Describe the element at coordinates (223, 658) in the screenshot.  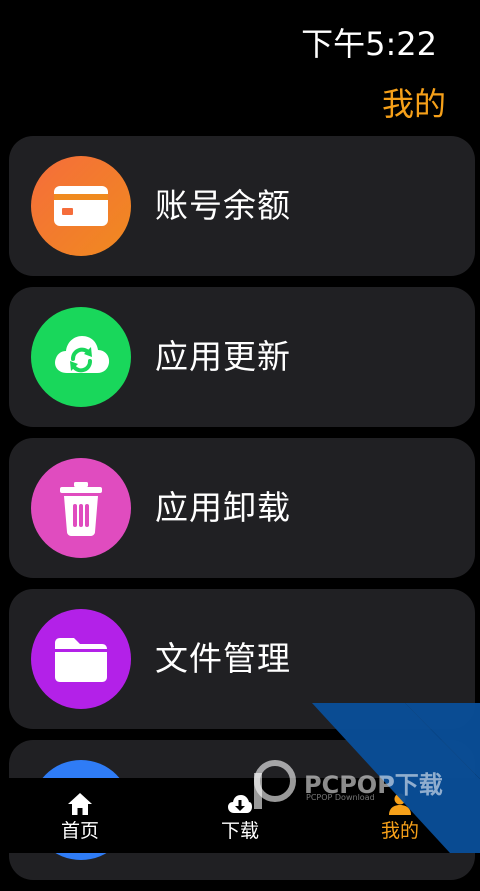
I see `menu-item-label: 文件管理` at that location.